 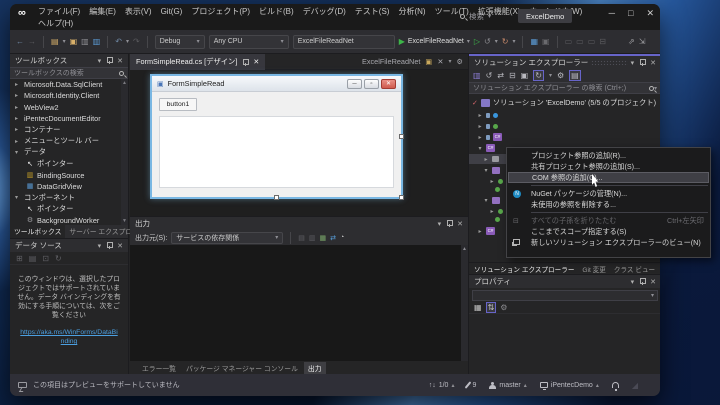 What do you see at coordinates (45, 258) in the screenshot?
I see `configure-icon: ⊡` at bounding box center [45, 258].